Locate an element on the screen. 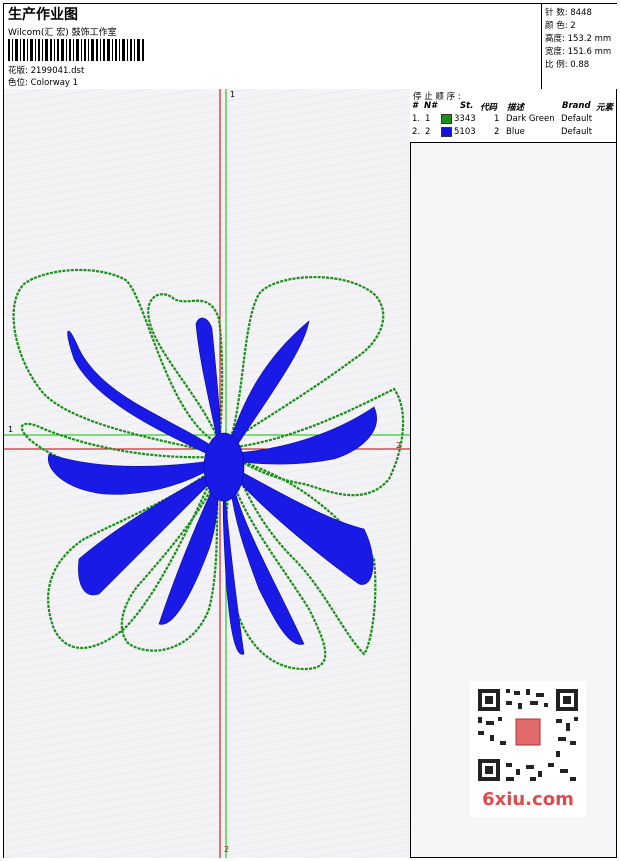 This screenshot has width=620, height=861. stamp-seal-icon is located at coordinates (528, 732).